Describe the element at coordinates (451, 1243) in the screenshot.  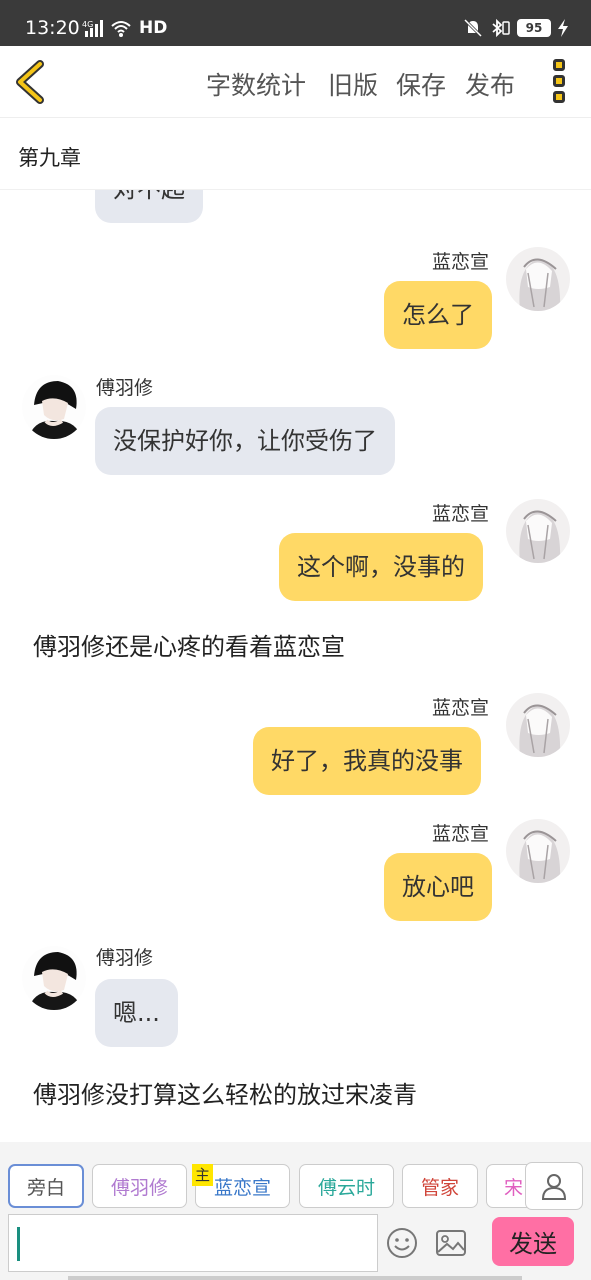
I see `image-icon` at that location.